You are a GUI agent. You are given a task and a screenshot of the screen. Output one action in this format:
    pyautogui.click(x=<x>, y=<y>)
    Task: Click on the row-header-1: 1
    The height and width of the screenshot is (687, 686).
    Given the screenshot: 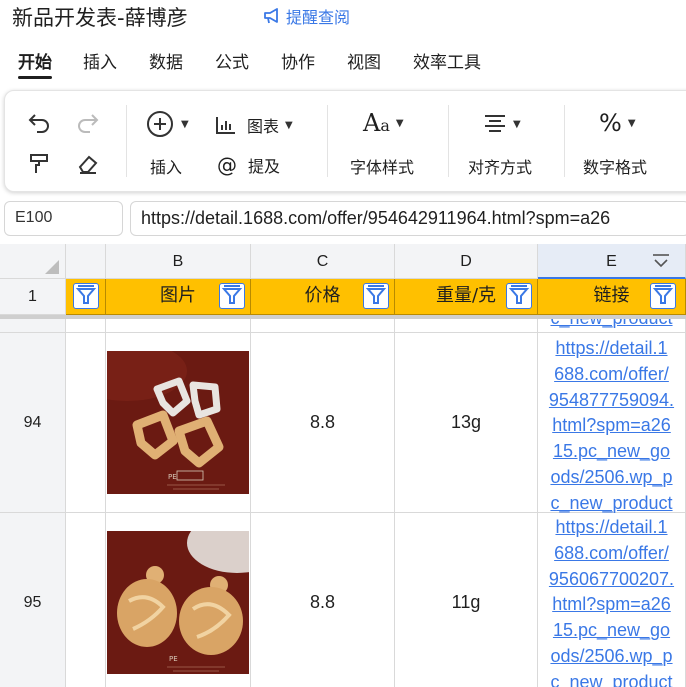 What is the action you would take?
    pyautogui.click(x=33, y=297)
    